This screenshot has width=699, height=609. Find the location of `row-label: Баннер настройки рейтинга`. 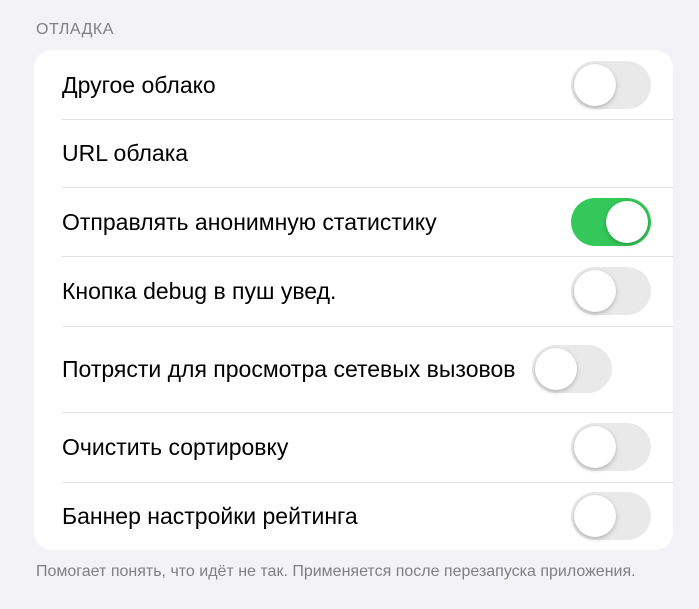

row-label: Баннер настройки рейтинга is located at coordinates (210, 516).